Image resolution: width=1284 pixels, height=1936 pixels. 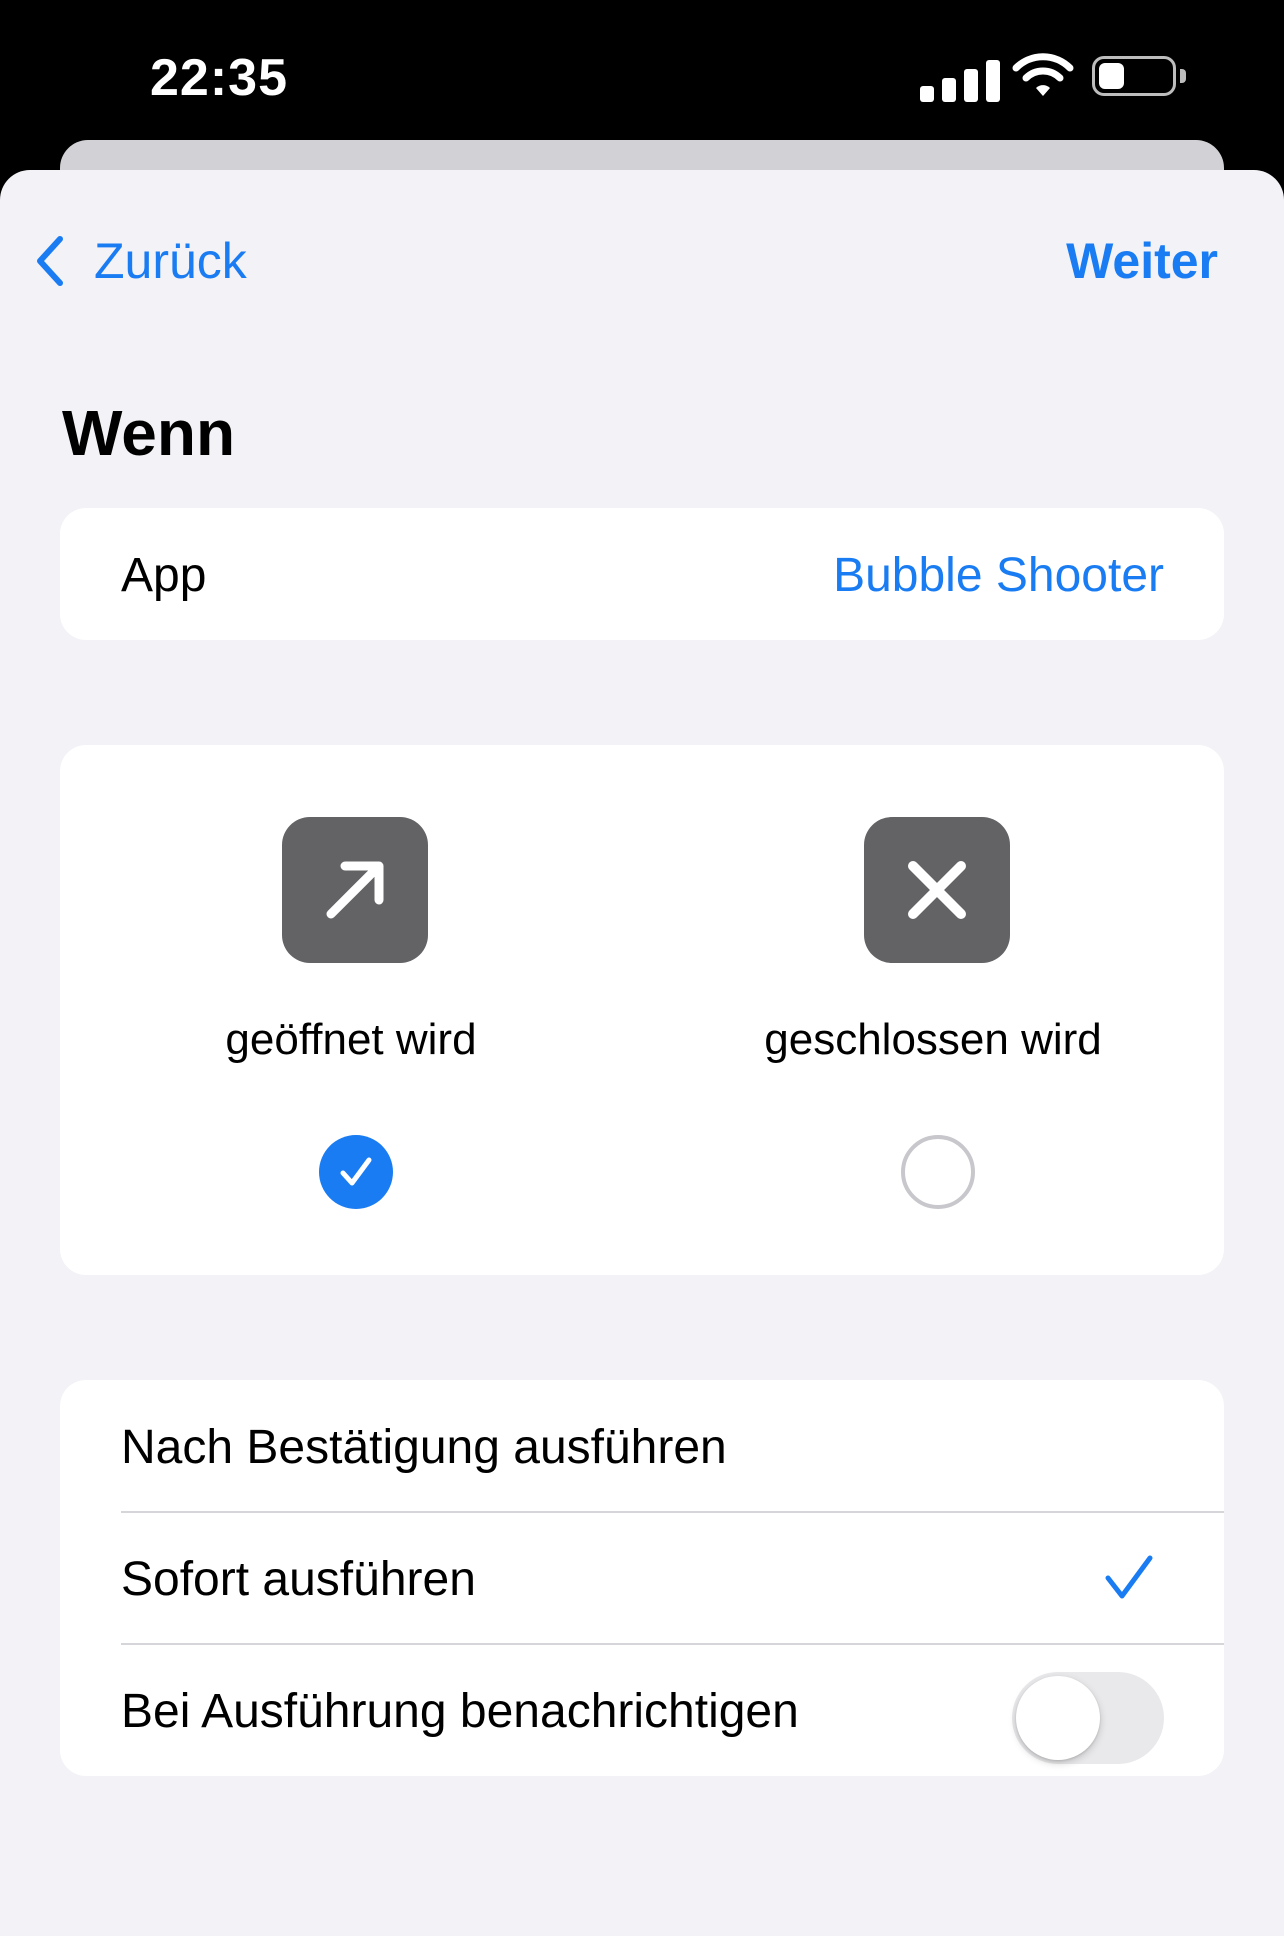 I want to click on arrow-up-right-icon, so click(x=355, y=890).